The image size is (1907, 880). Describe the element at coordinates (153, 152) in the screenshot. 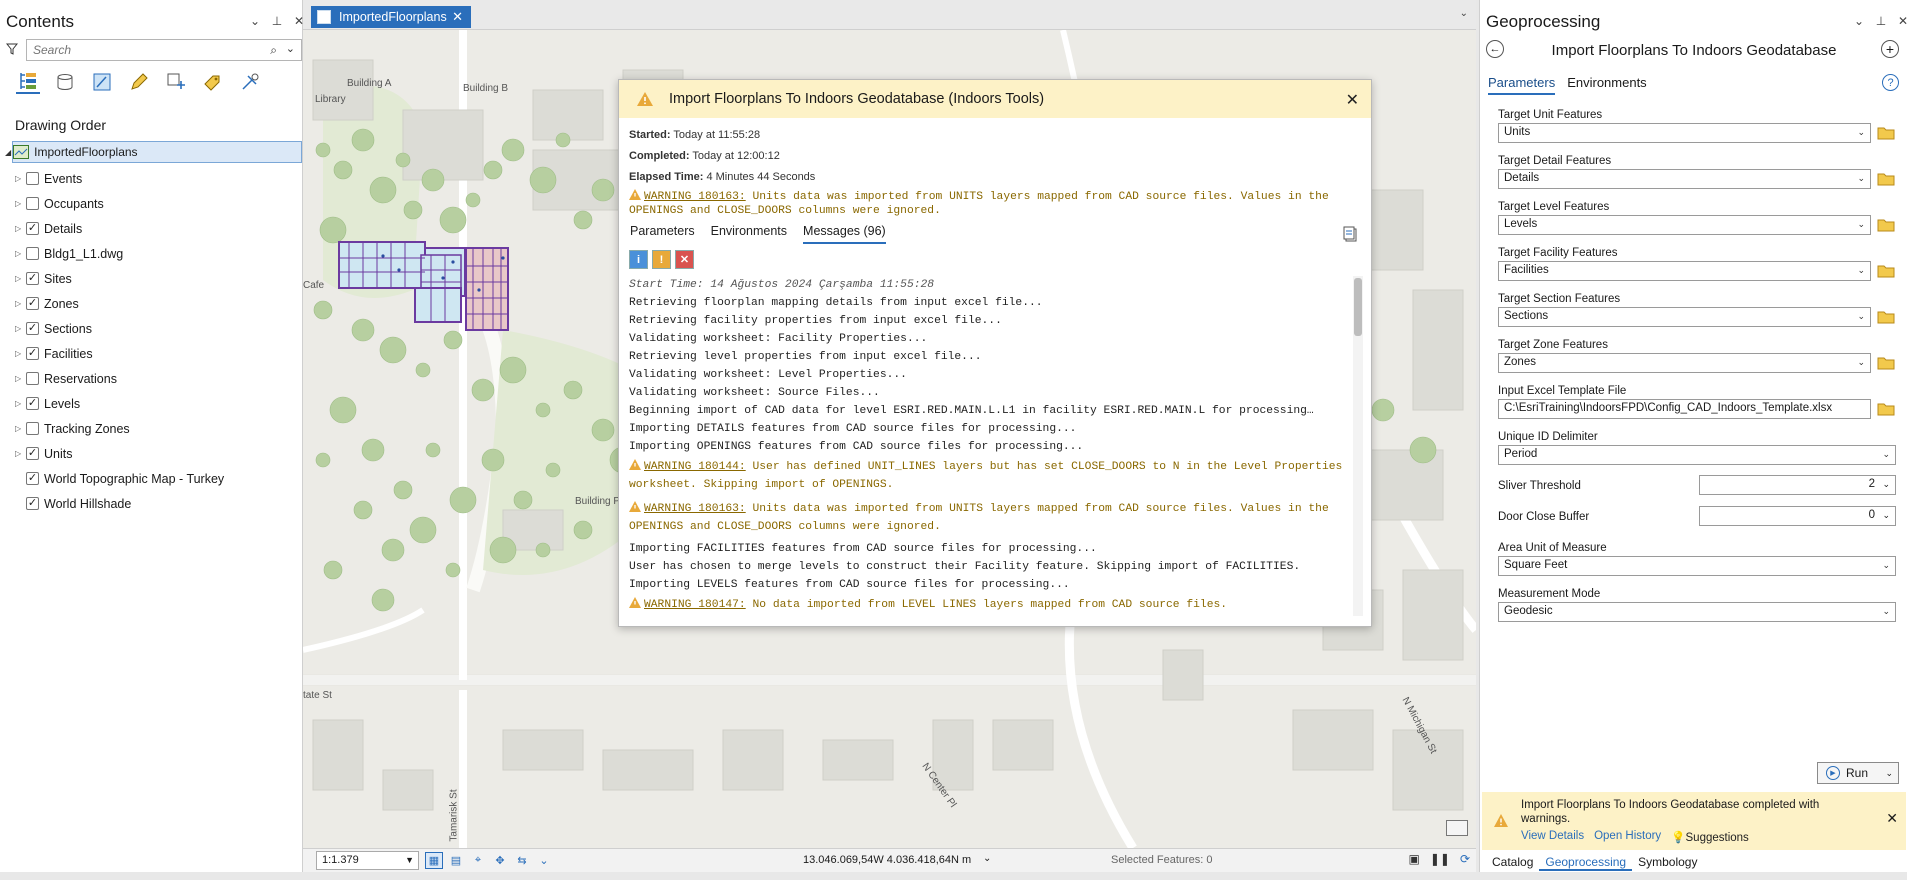

I see `map-layer-root: ◢ ImportedFloorplans` at that location.